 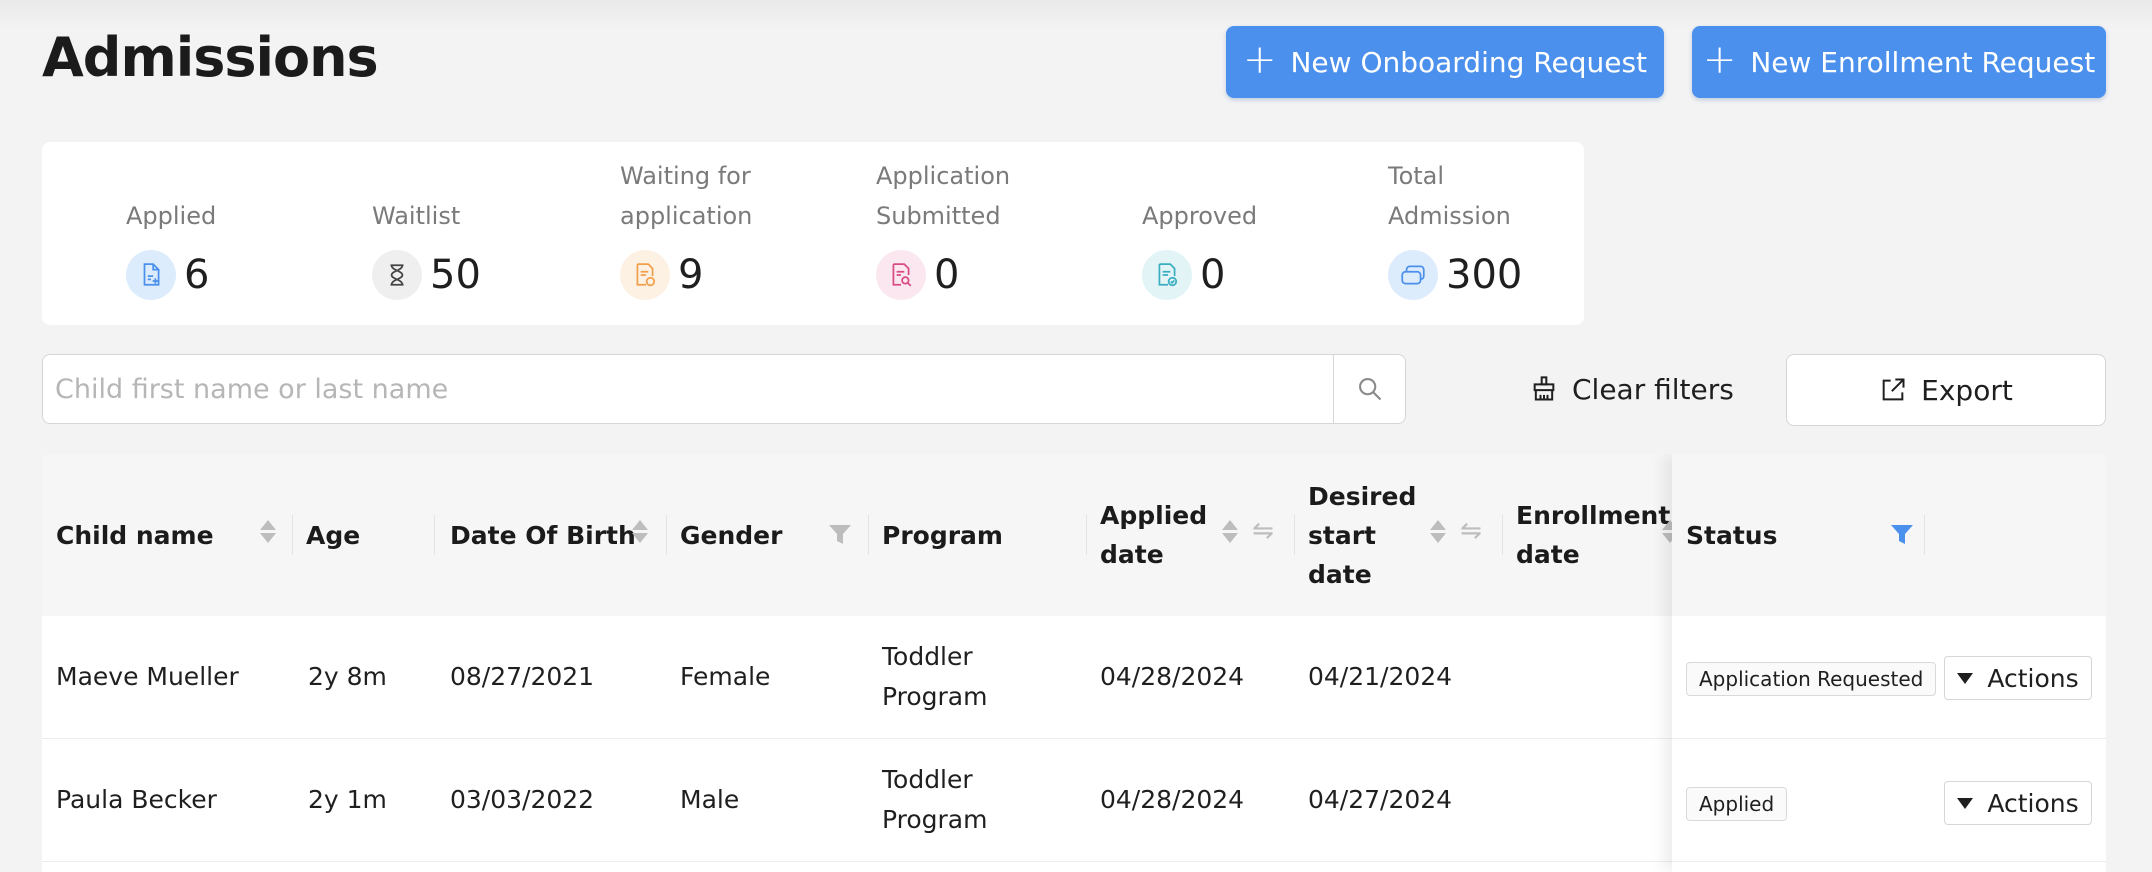 I want to click on cell-age: 2y 1m, so click(x=347, y=799).